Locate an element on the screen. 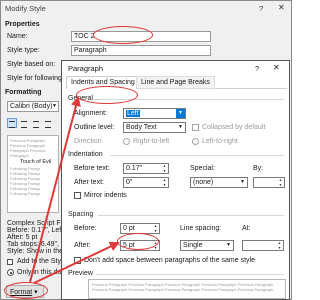 This screenshot has width=320, height=300. annotation-oval-format is located at coordinates (26, 290).